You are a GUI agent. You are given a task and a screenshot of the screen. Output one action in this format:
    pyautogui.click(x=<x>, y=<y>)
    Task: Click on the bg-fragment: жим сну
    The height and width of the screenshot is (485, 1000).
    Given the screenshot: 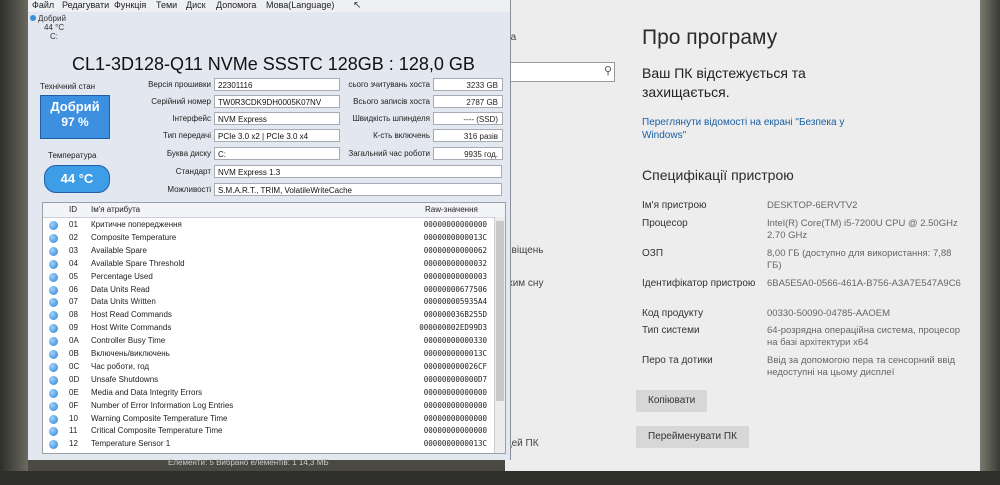 What is the action you would take?
    pyautogui.click(x=525, y=283)
    